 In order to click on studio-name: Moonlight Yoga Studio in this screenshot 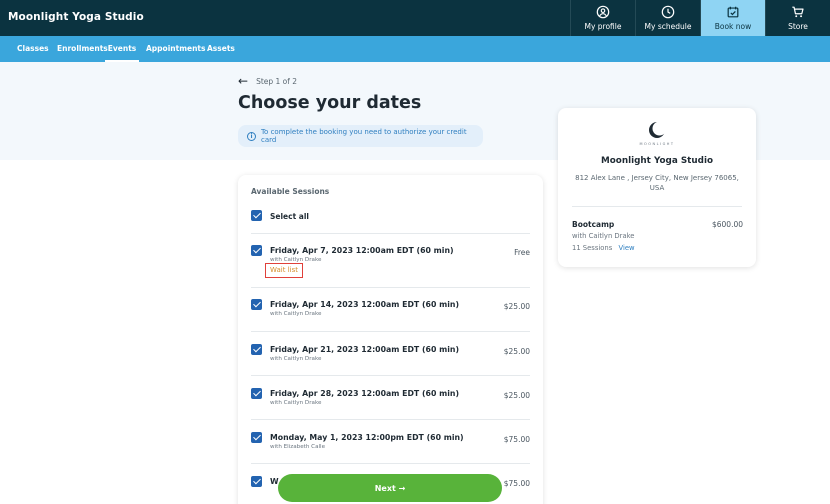, I will do `click(657, 161)`.